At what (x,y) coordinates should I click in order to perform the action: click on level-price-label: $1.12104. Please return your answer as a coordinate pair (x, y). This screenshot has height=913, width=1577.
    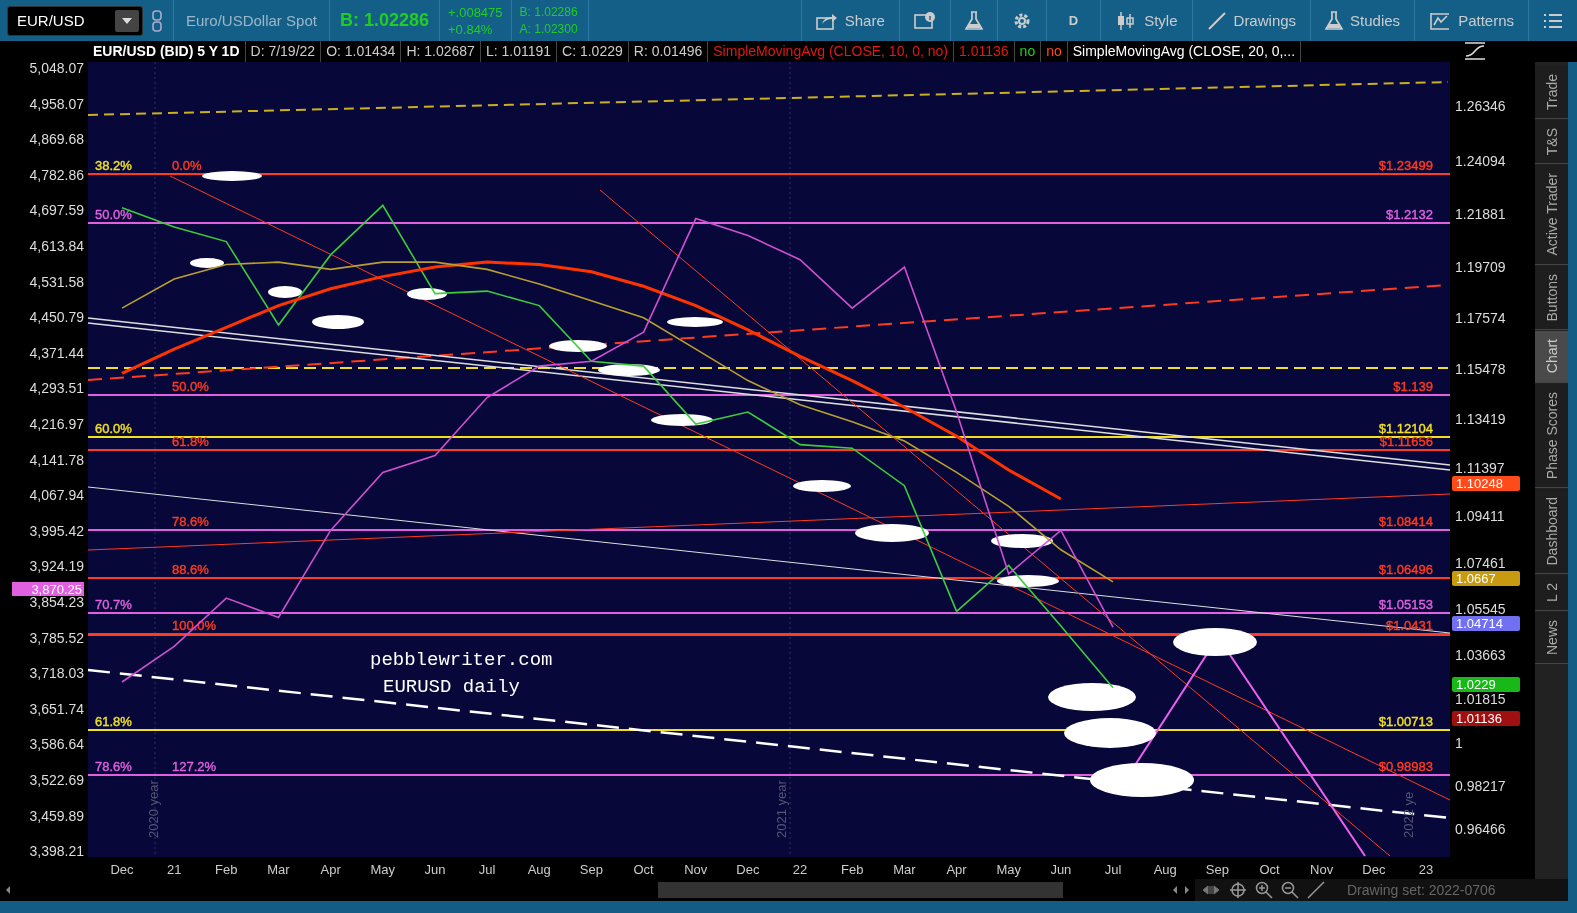
    Looking at the image, I should click on (1405, 428).